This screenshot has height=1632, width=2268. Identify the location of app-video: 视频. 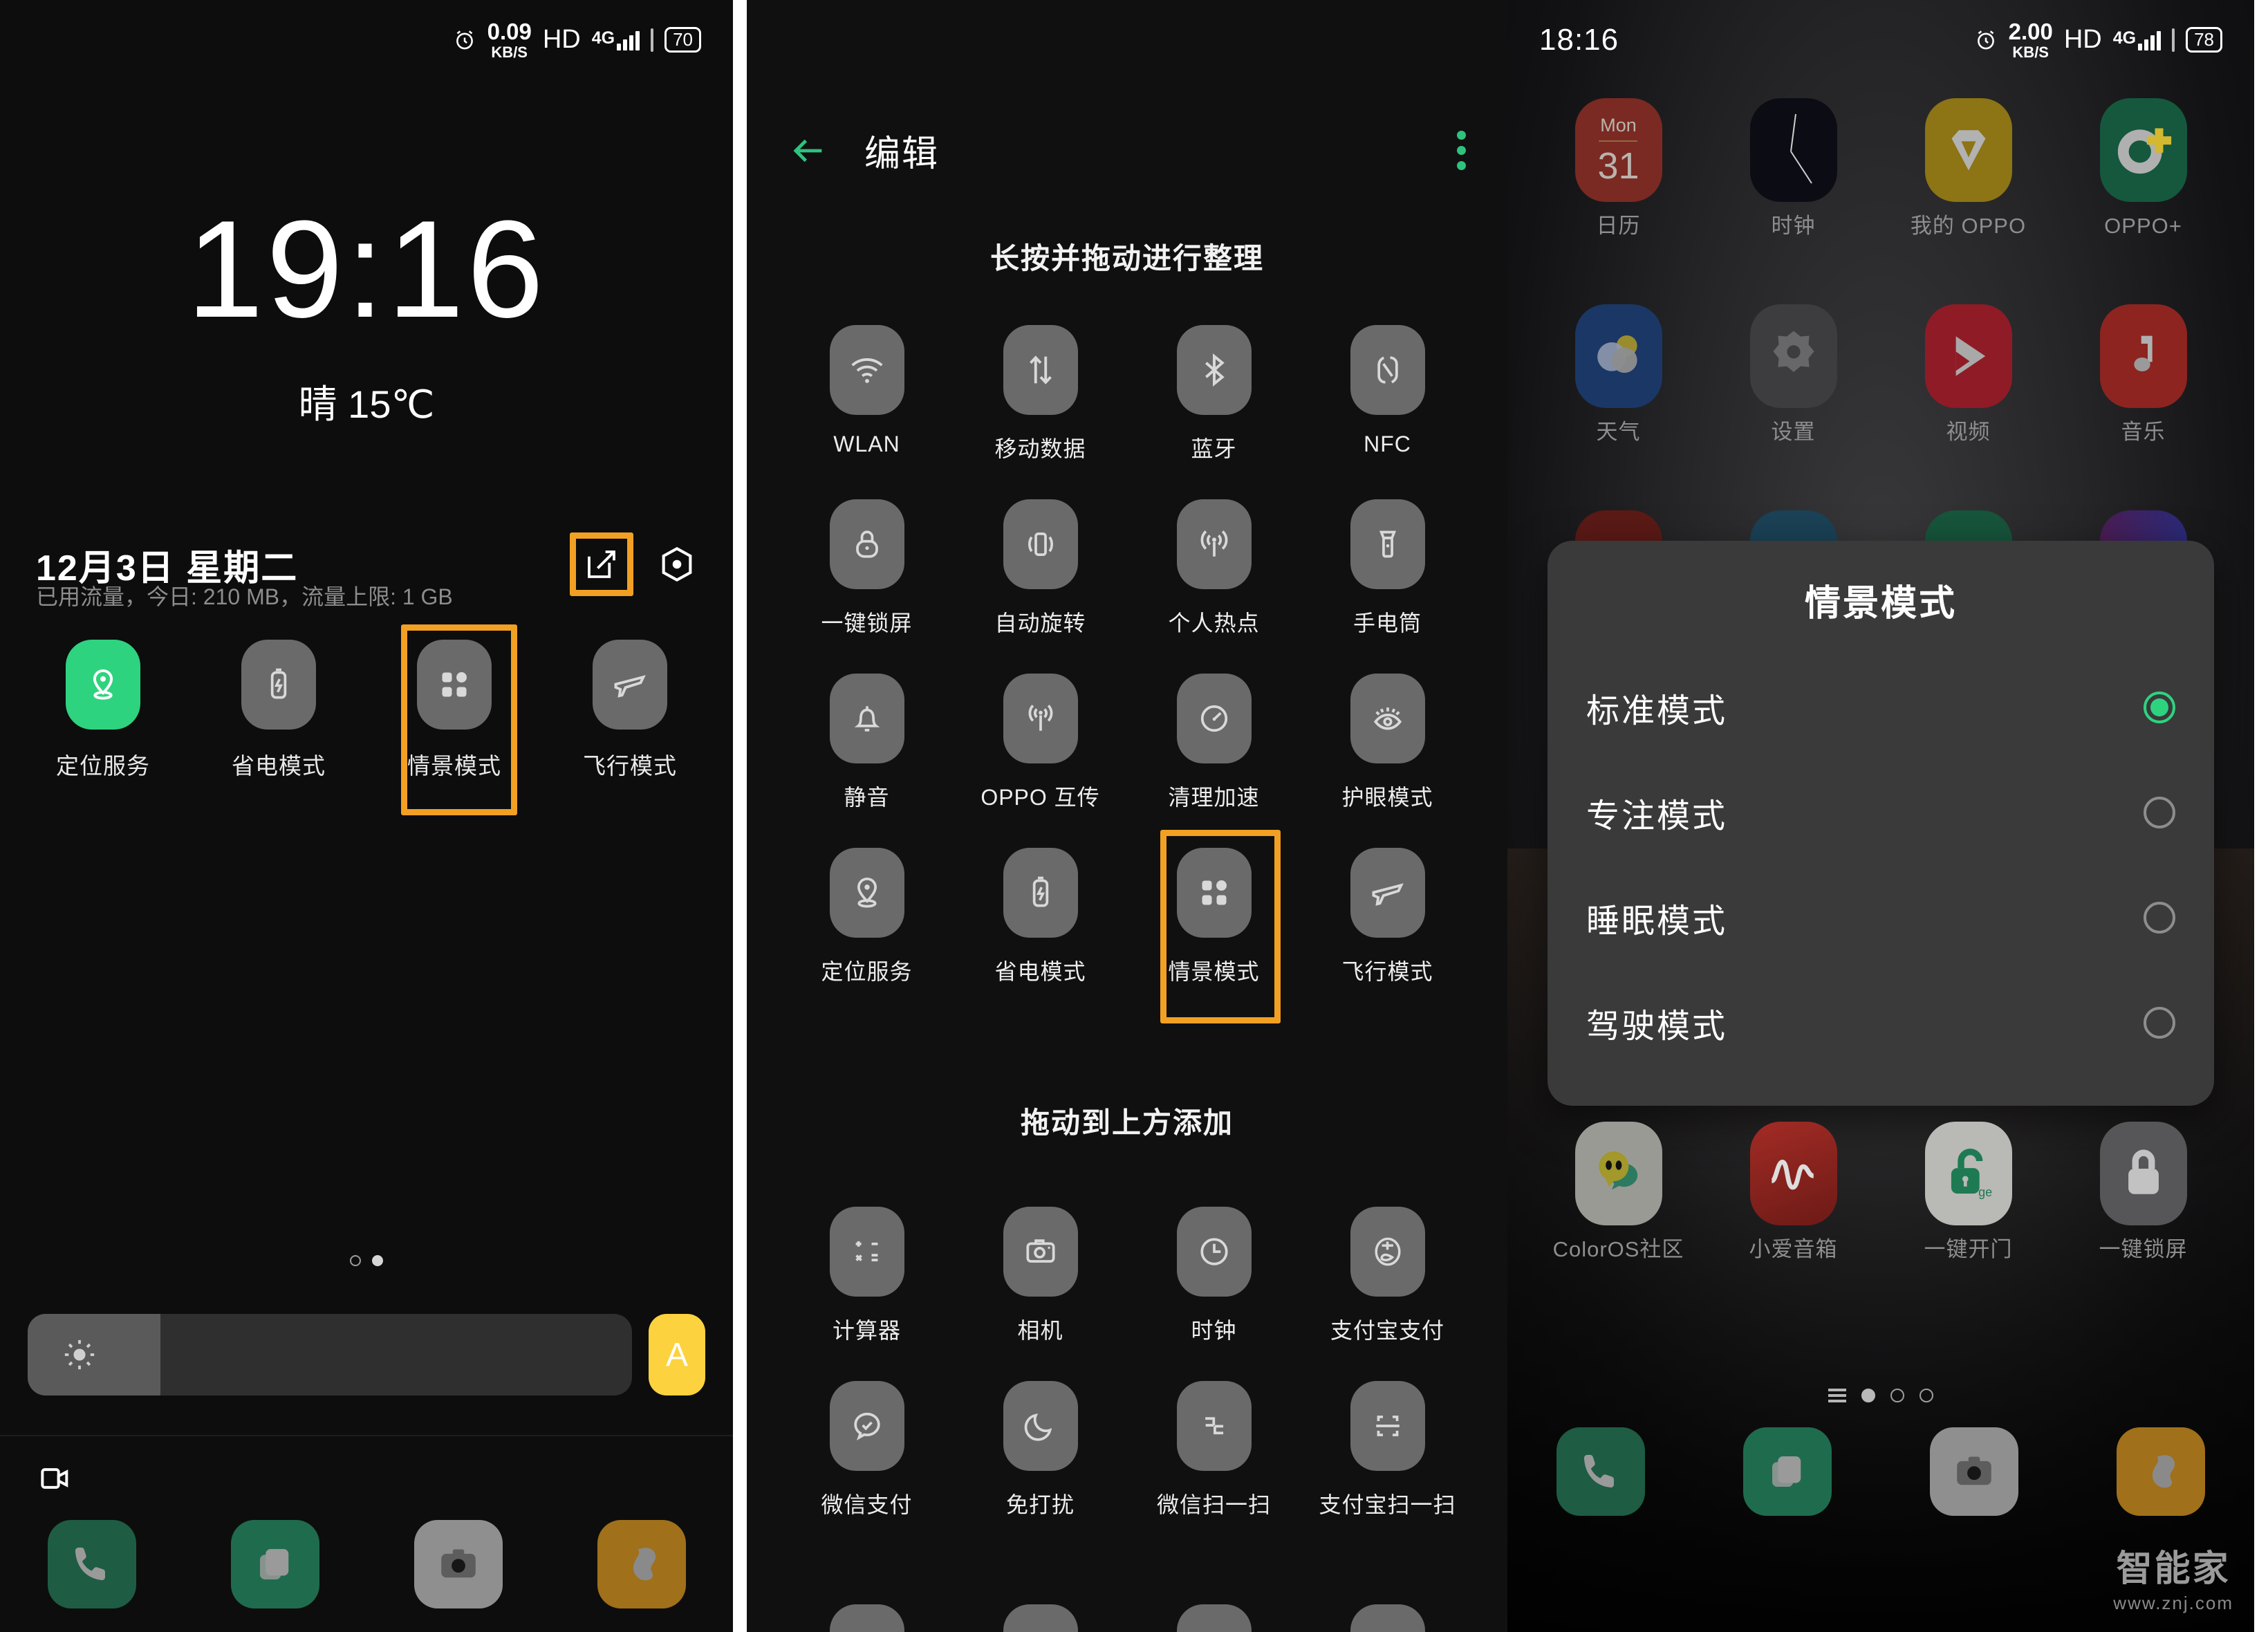
(1968, 374).